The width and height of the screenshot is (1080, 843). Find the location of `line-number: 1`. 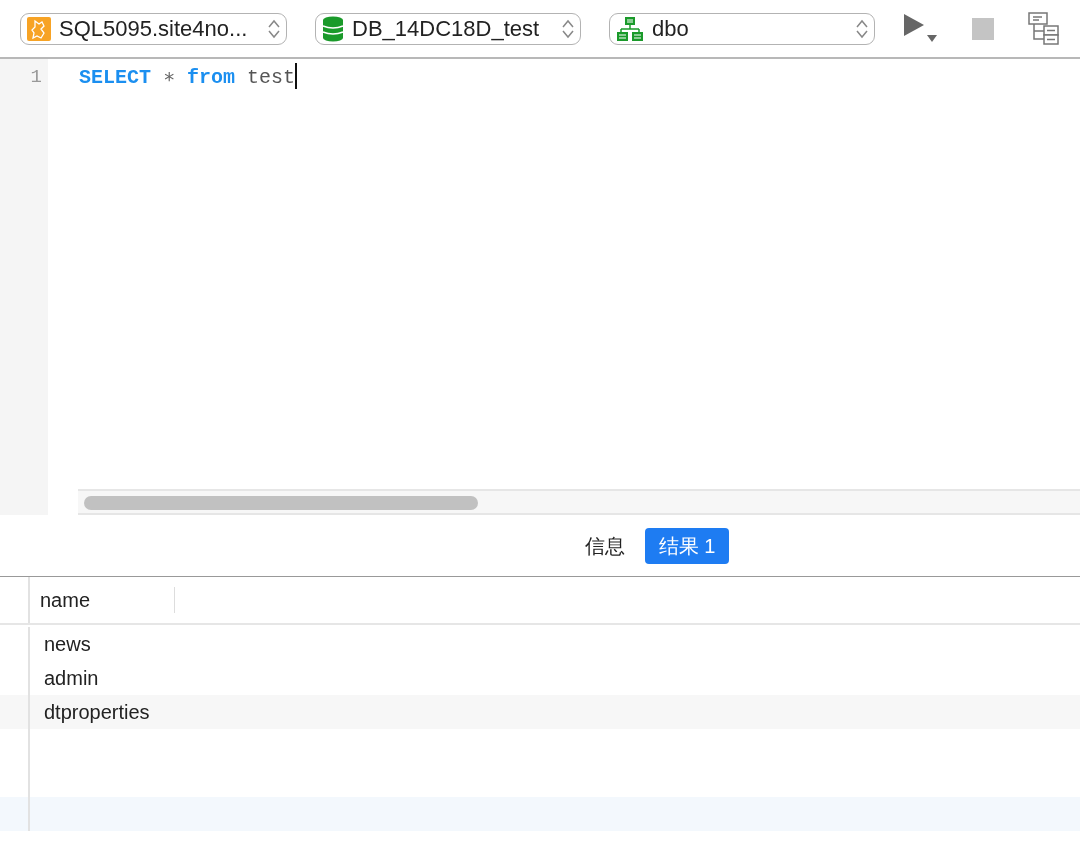

line-number: 1 is located at coordinates (35, 77).